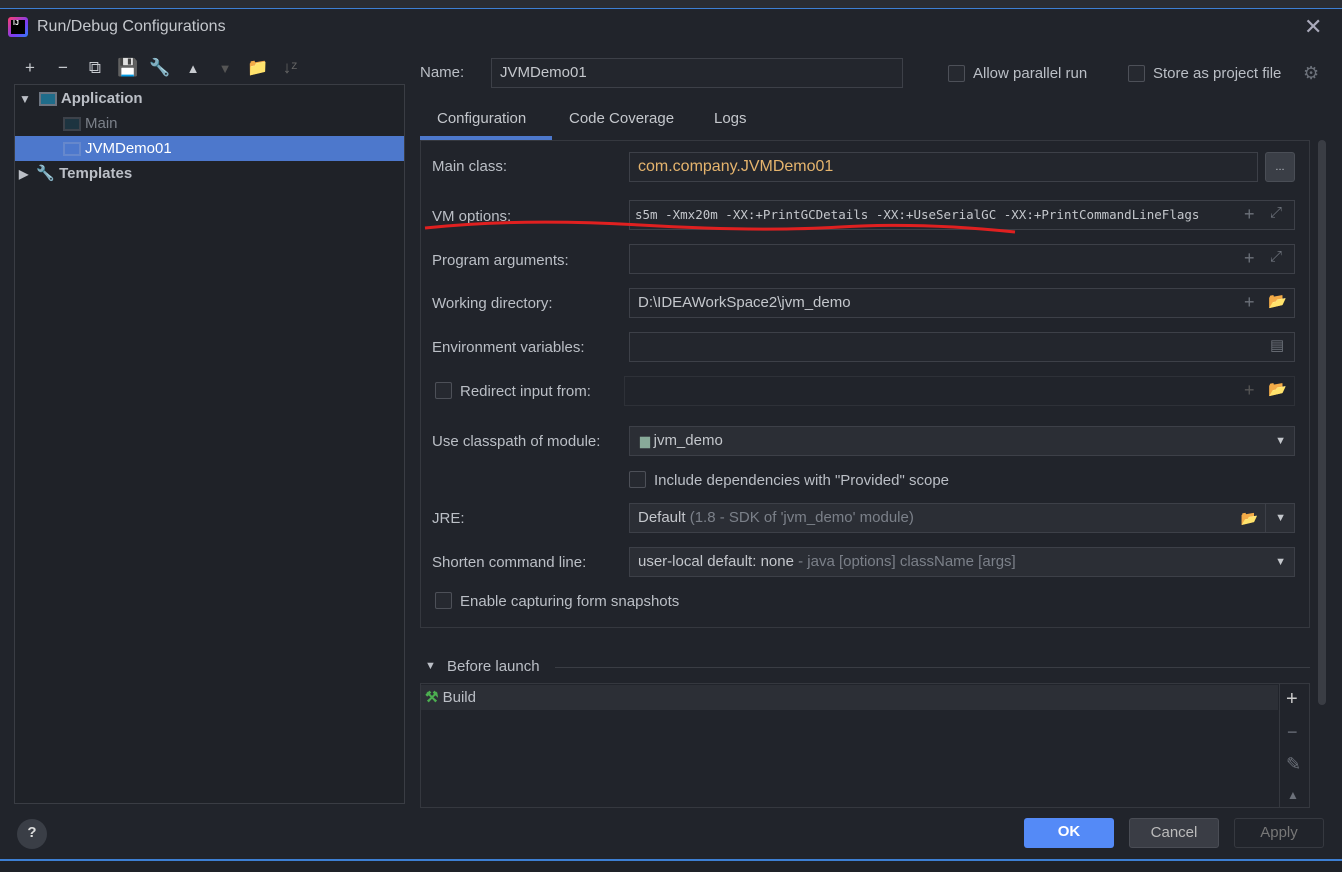 The height and width of the screenshot is (872, 1342). What do you see at coordinates (716, 561) in the screenshot?
I see `shorten-value: user-local default: none` at bounding box center [716, 561].